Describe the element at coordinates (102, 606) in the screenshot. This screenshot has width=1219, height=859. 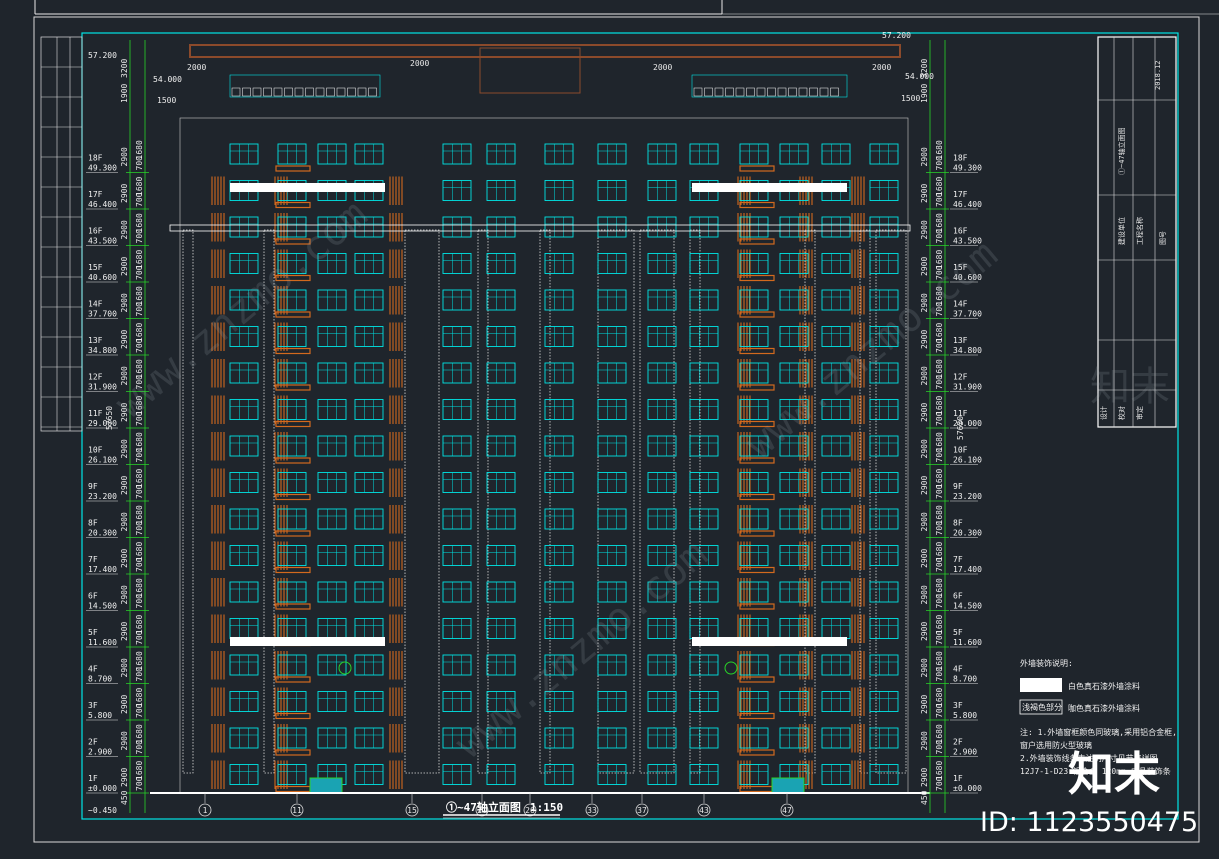
I see `level-elevation-label: 14.500` at that location.